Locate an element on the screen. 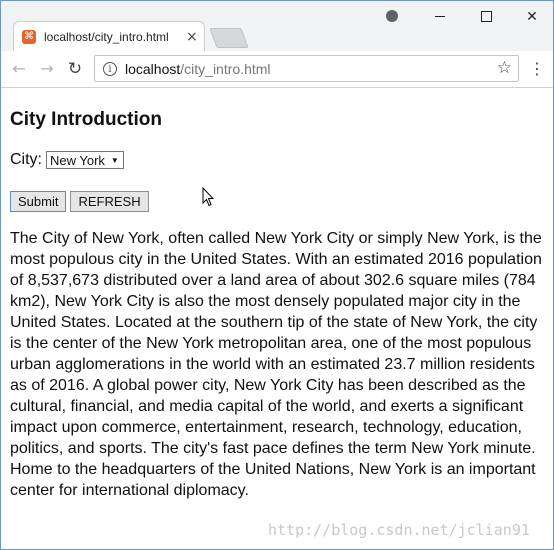 The height and width of the screenshot is (550, 554). menu-icon: ⋮ is located at coordinates (537, 69).